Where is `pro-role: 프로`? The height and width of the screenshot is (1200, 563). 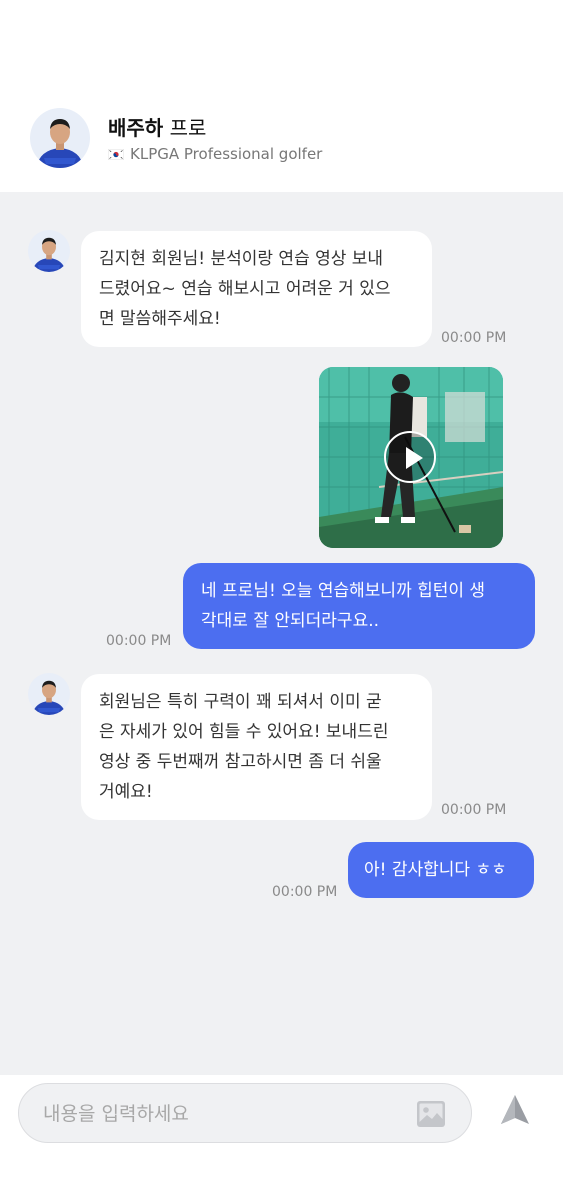
pro-role: 프로 is located at coordinates (188, 128).